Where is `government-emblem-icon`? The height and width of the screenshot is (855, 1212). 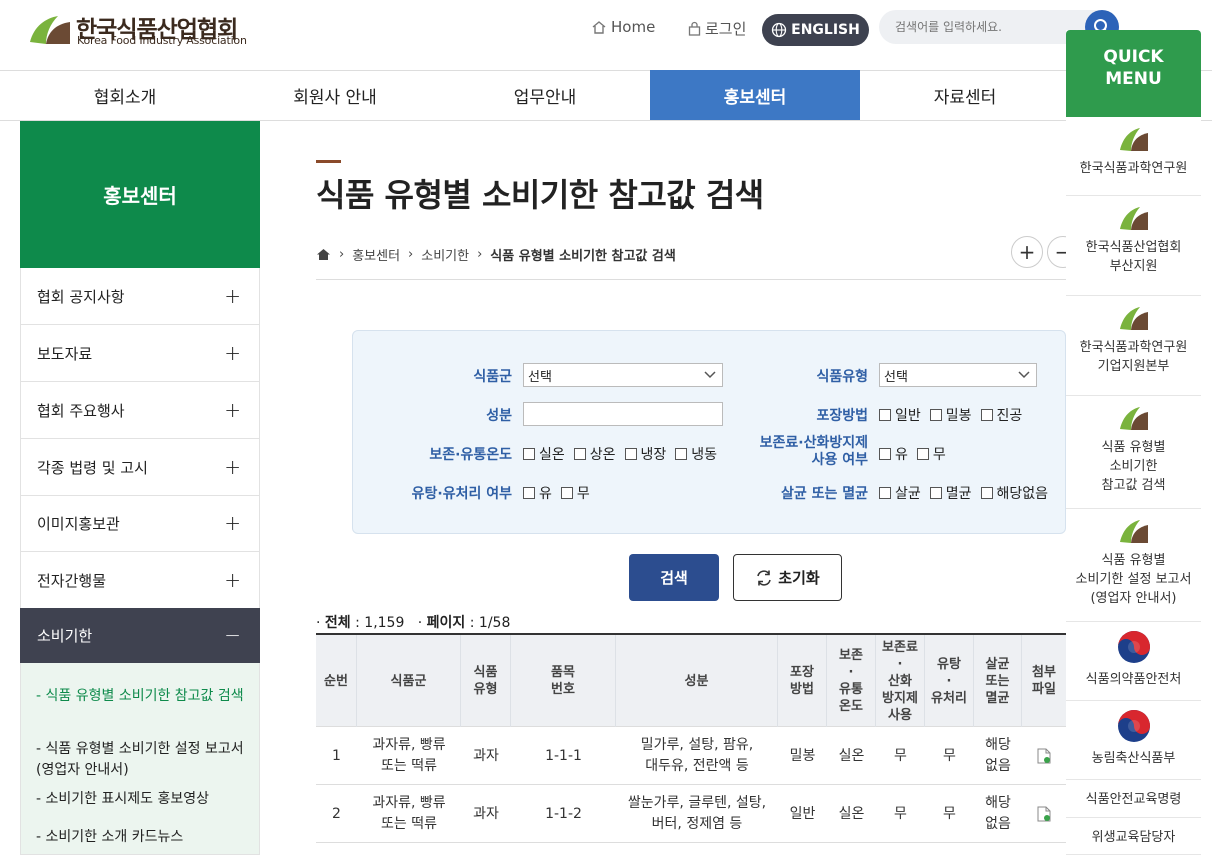
government-emblem-icon is located at coordinates (1133, 726).